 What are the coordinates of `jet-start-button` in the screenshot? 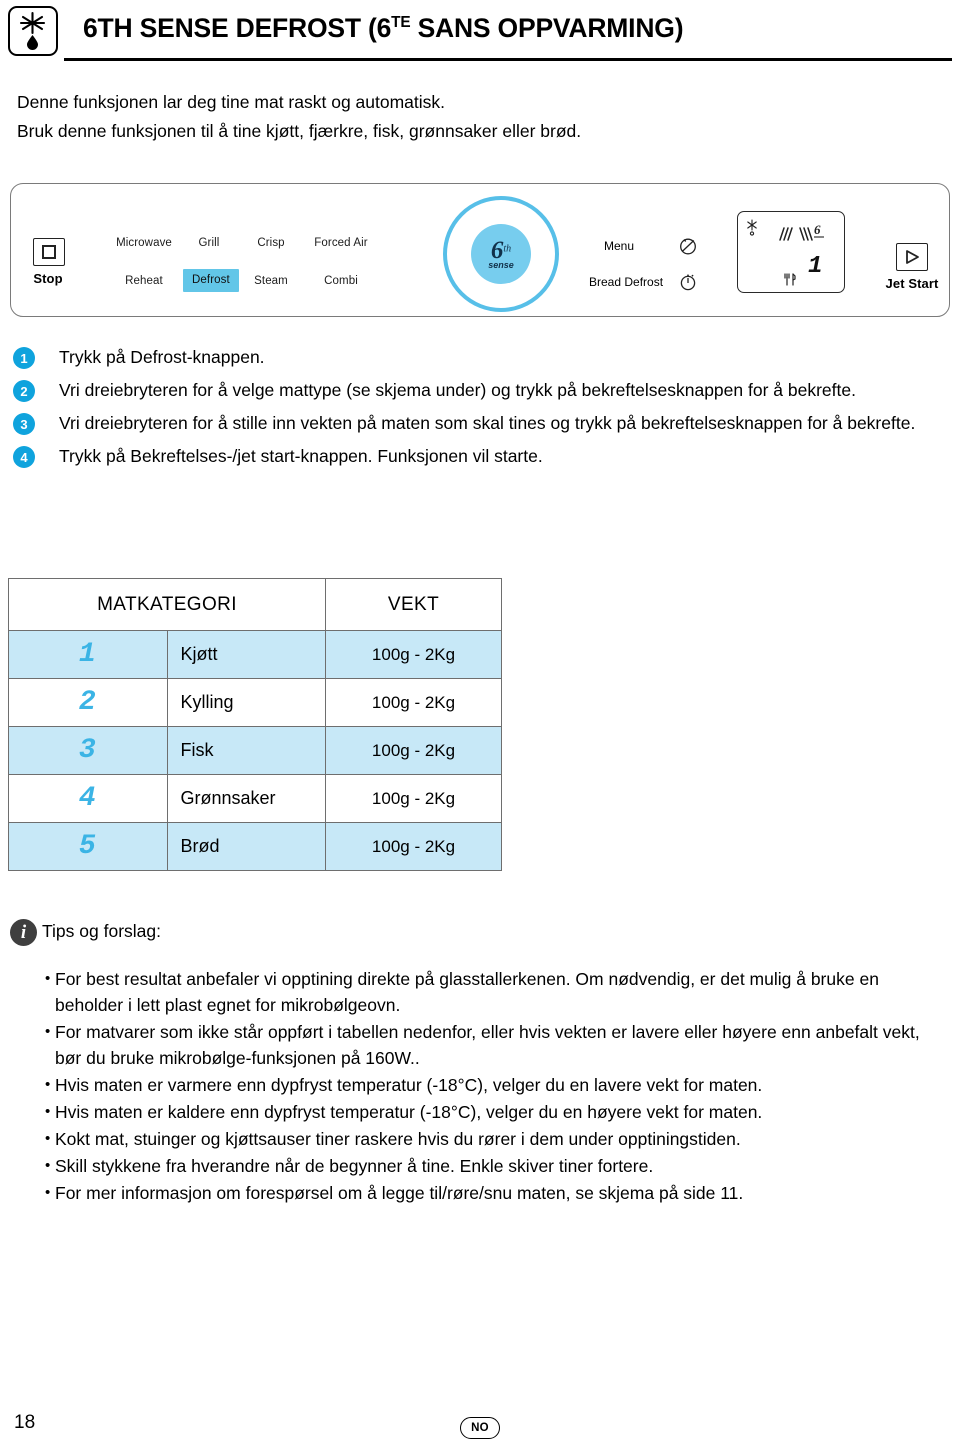 It's located at (912, 257).